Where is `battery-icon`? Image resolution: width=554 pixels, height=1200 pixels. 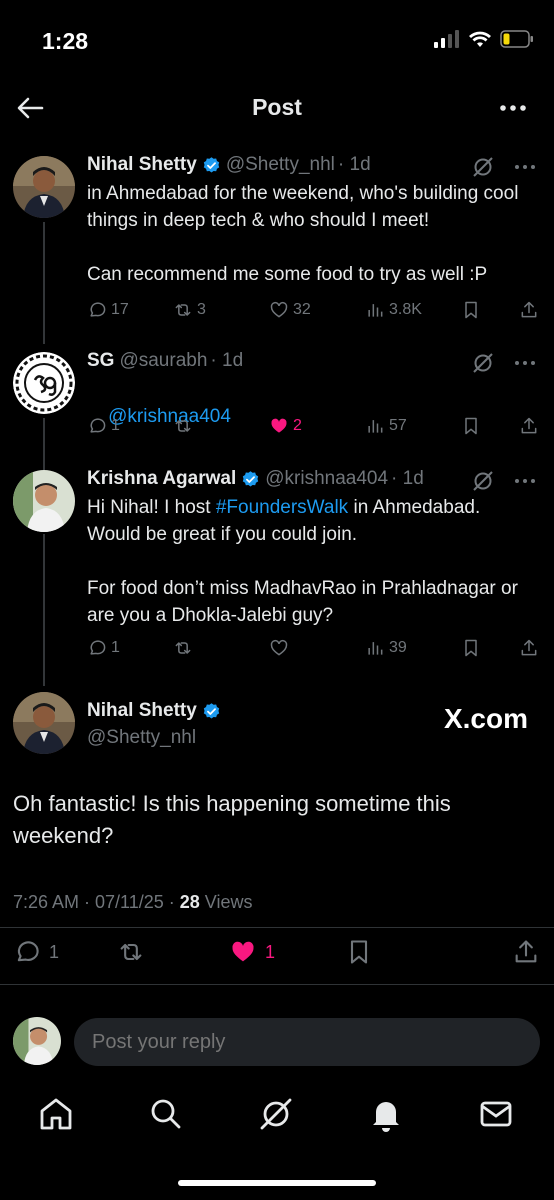
battery-icon is located at coordinates (516, 39).